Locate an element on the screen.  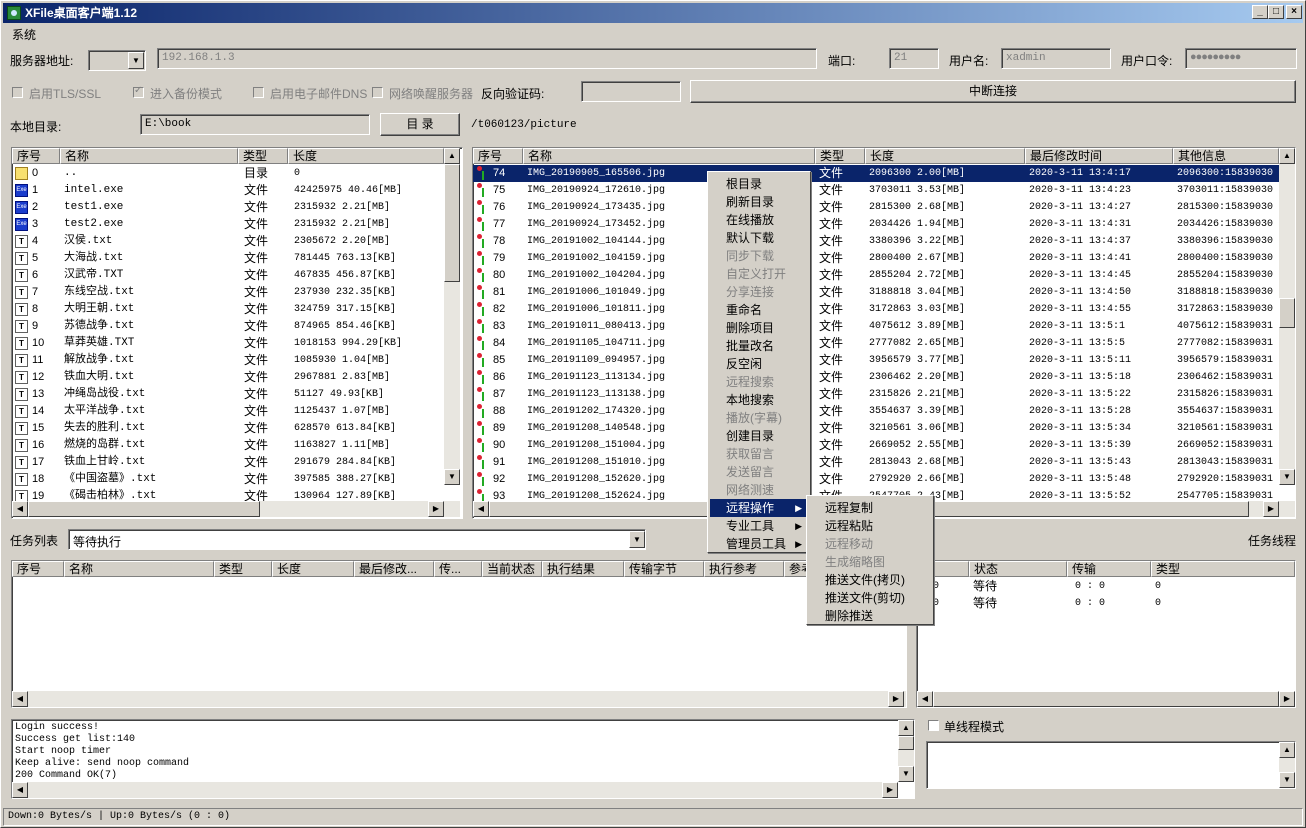
context-menu-item: 远程操作 ▶ is located at coordinates (759, 508).